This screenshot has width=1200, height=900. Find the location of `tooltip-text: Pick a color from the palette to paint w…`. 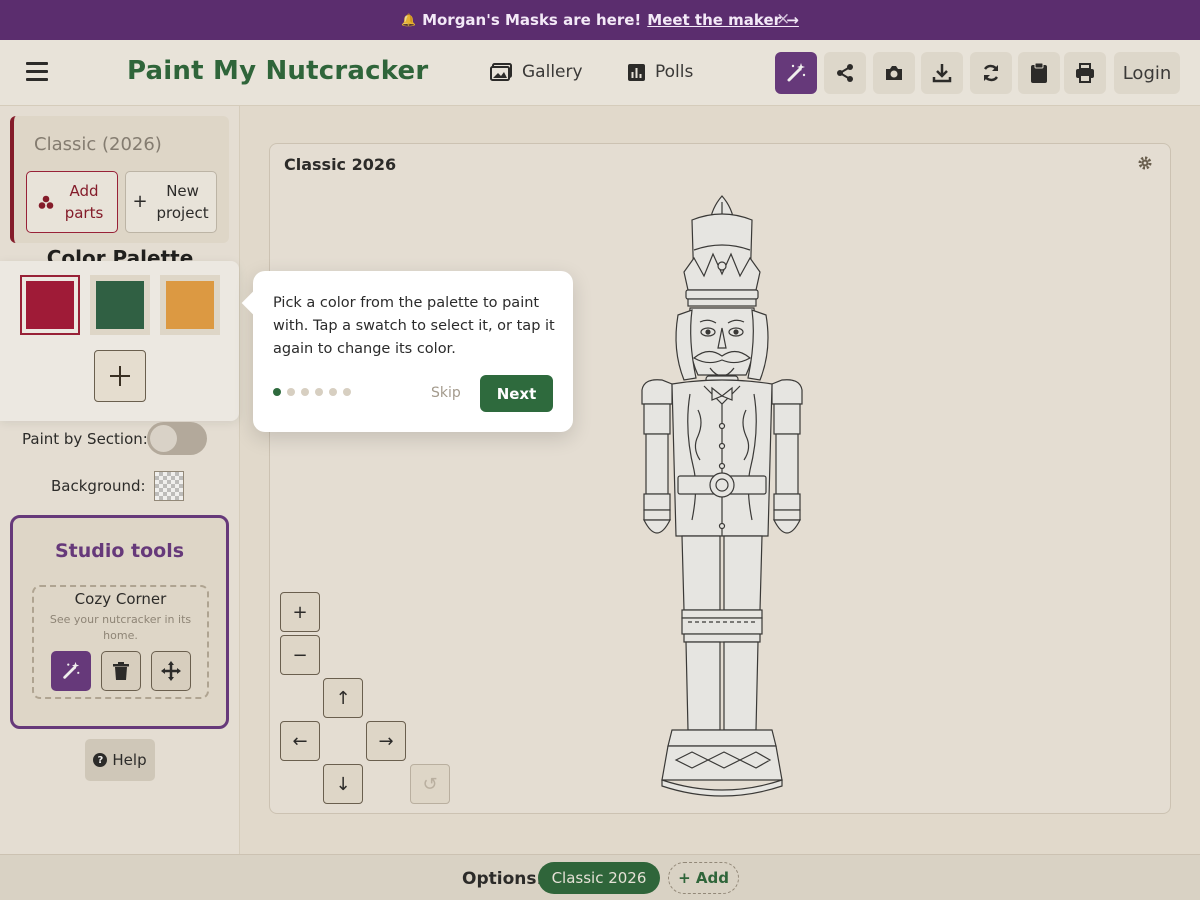

tooltip-text: Pick a color from the palette to paint w… is located at coordinates (414, 326).